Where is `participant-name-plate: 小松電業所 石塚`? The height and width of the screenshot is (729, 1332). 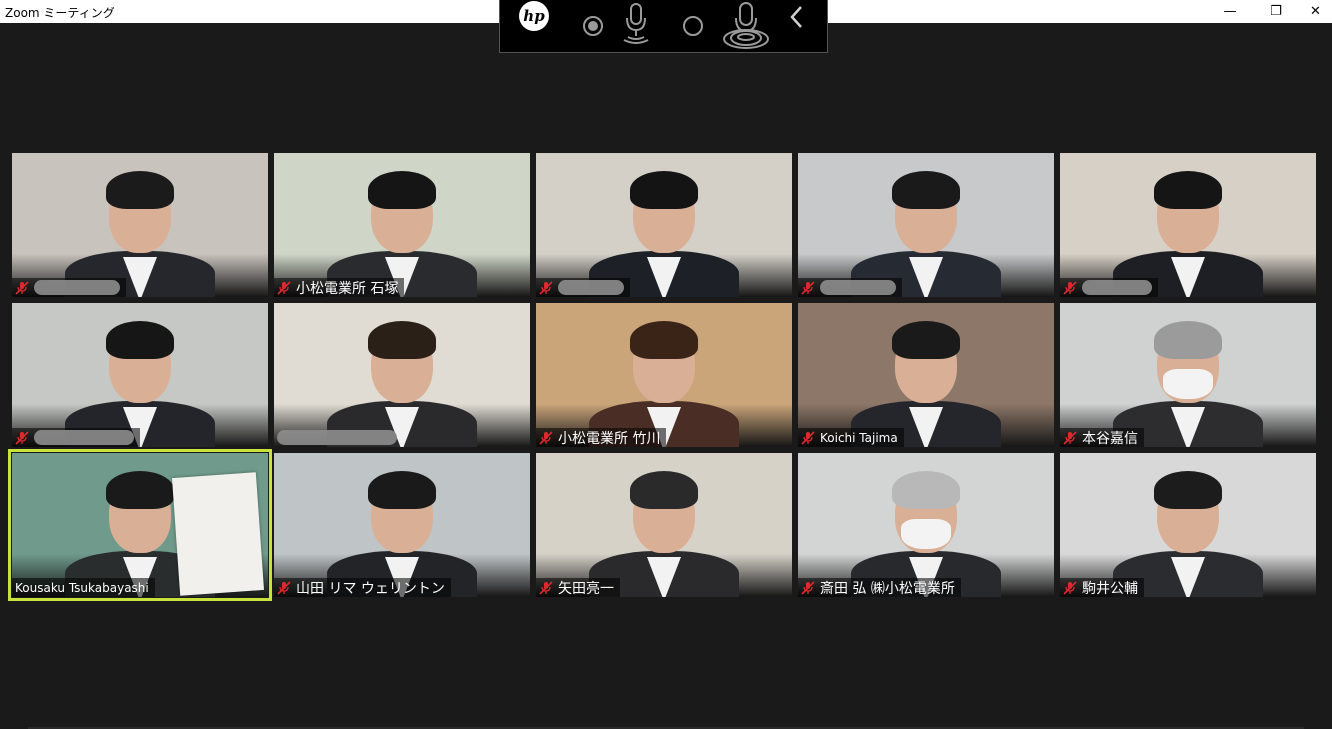 participant-name-plate: 小松電業所 石塚 is located at coordinates (339, 287).